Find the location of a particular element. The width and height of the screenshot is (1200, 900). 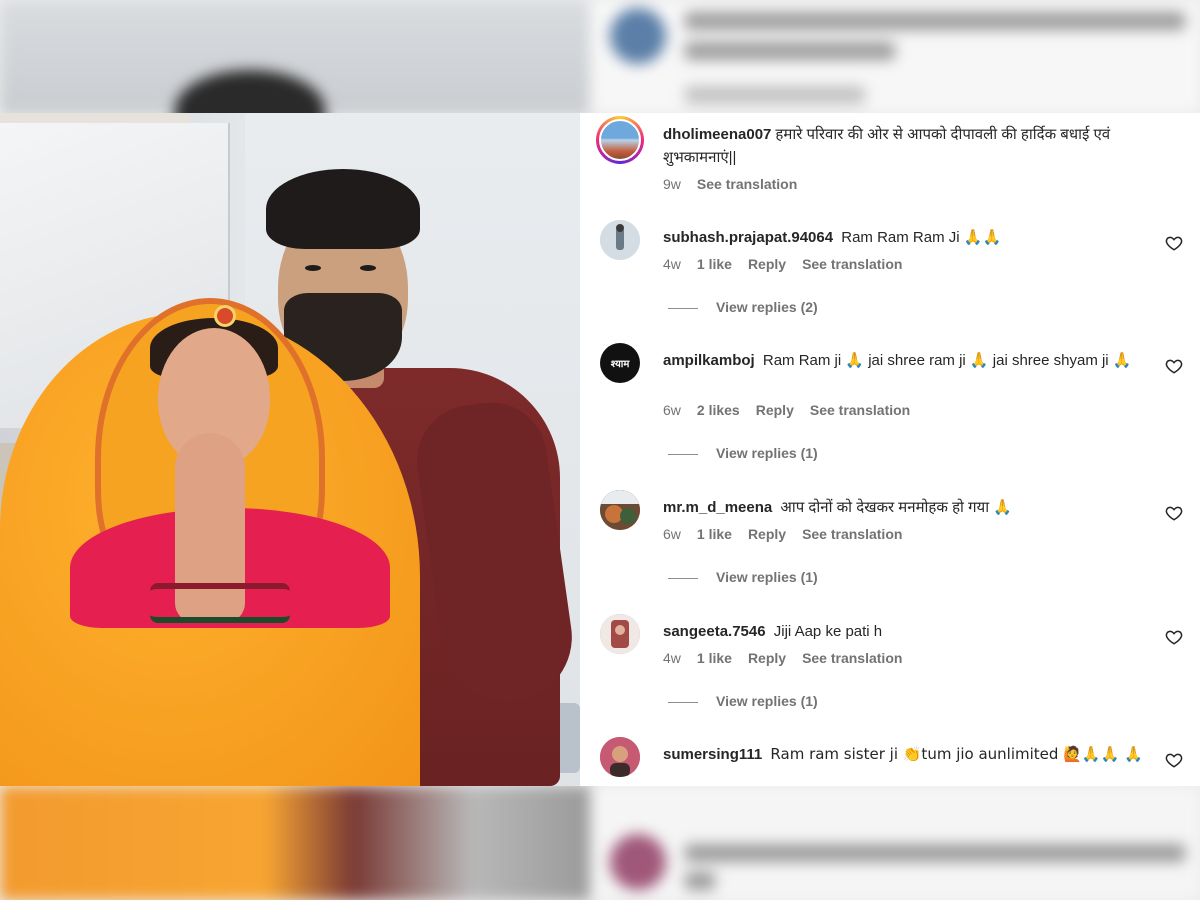

comment-text: Jiji Aap ke pati h is located at coordinates (828, 631).